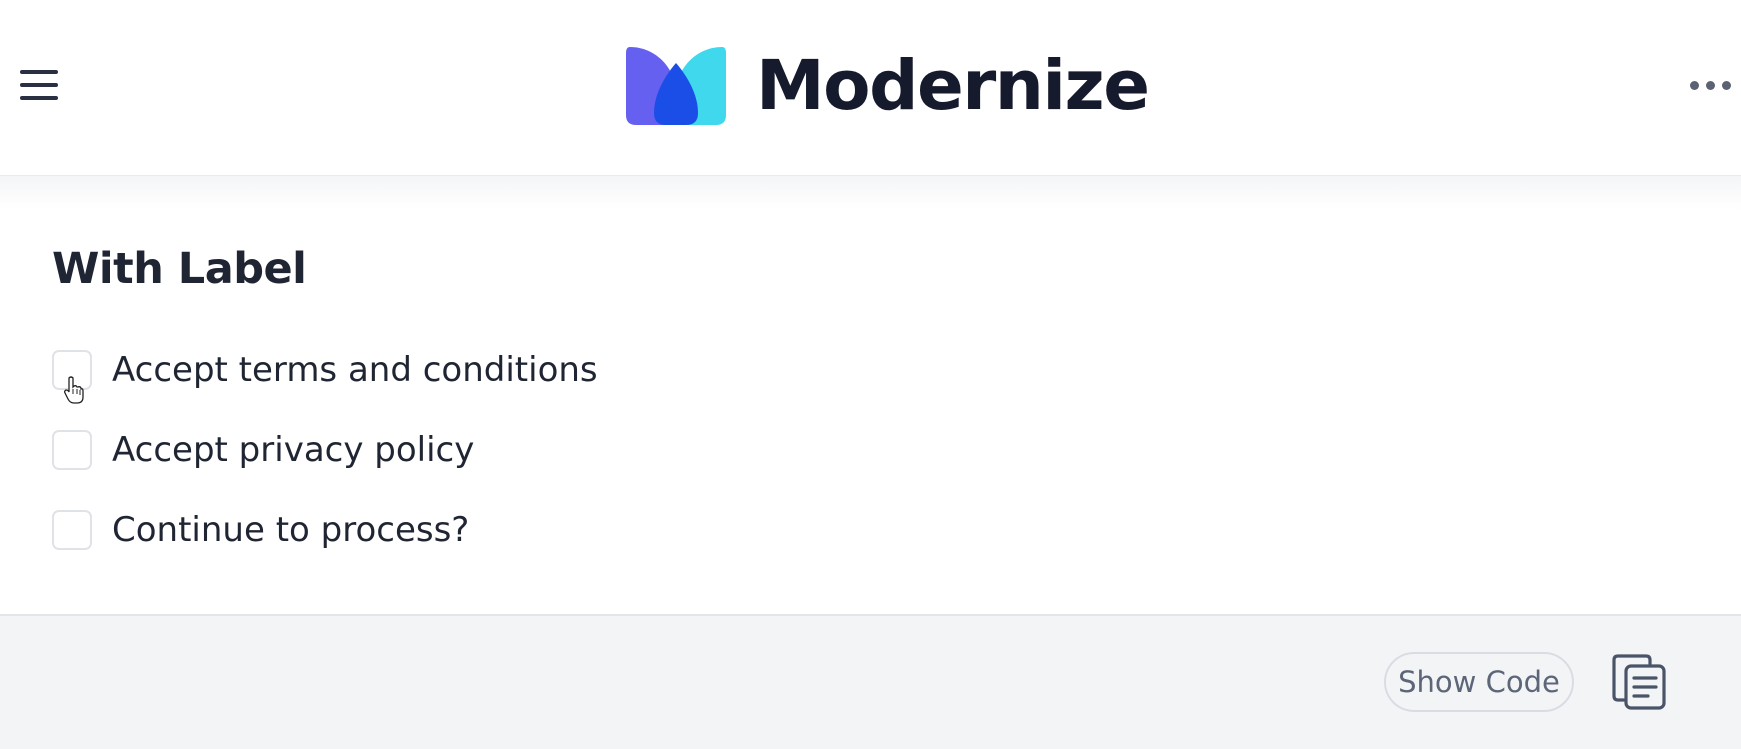  What do you see at coordinates (39, 72) in the screenshot?
I see `hamburger-menu-icon` at bounding box center [39, 72].